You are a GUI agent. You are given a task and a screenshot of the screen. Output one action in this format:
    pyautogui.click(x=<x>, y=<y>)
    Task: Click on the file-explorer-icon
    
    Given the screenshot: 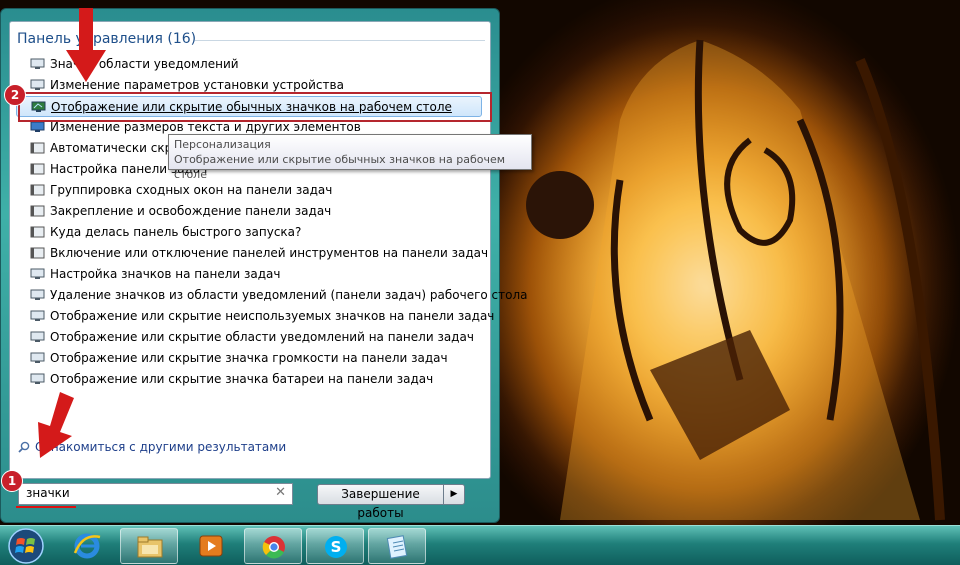 What is the action you would take?
    pyautogui.click(x=150, y=547)
    